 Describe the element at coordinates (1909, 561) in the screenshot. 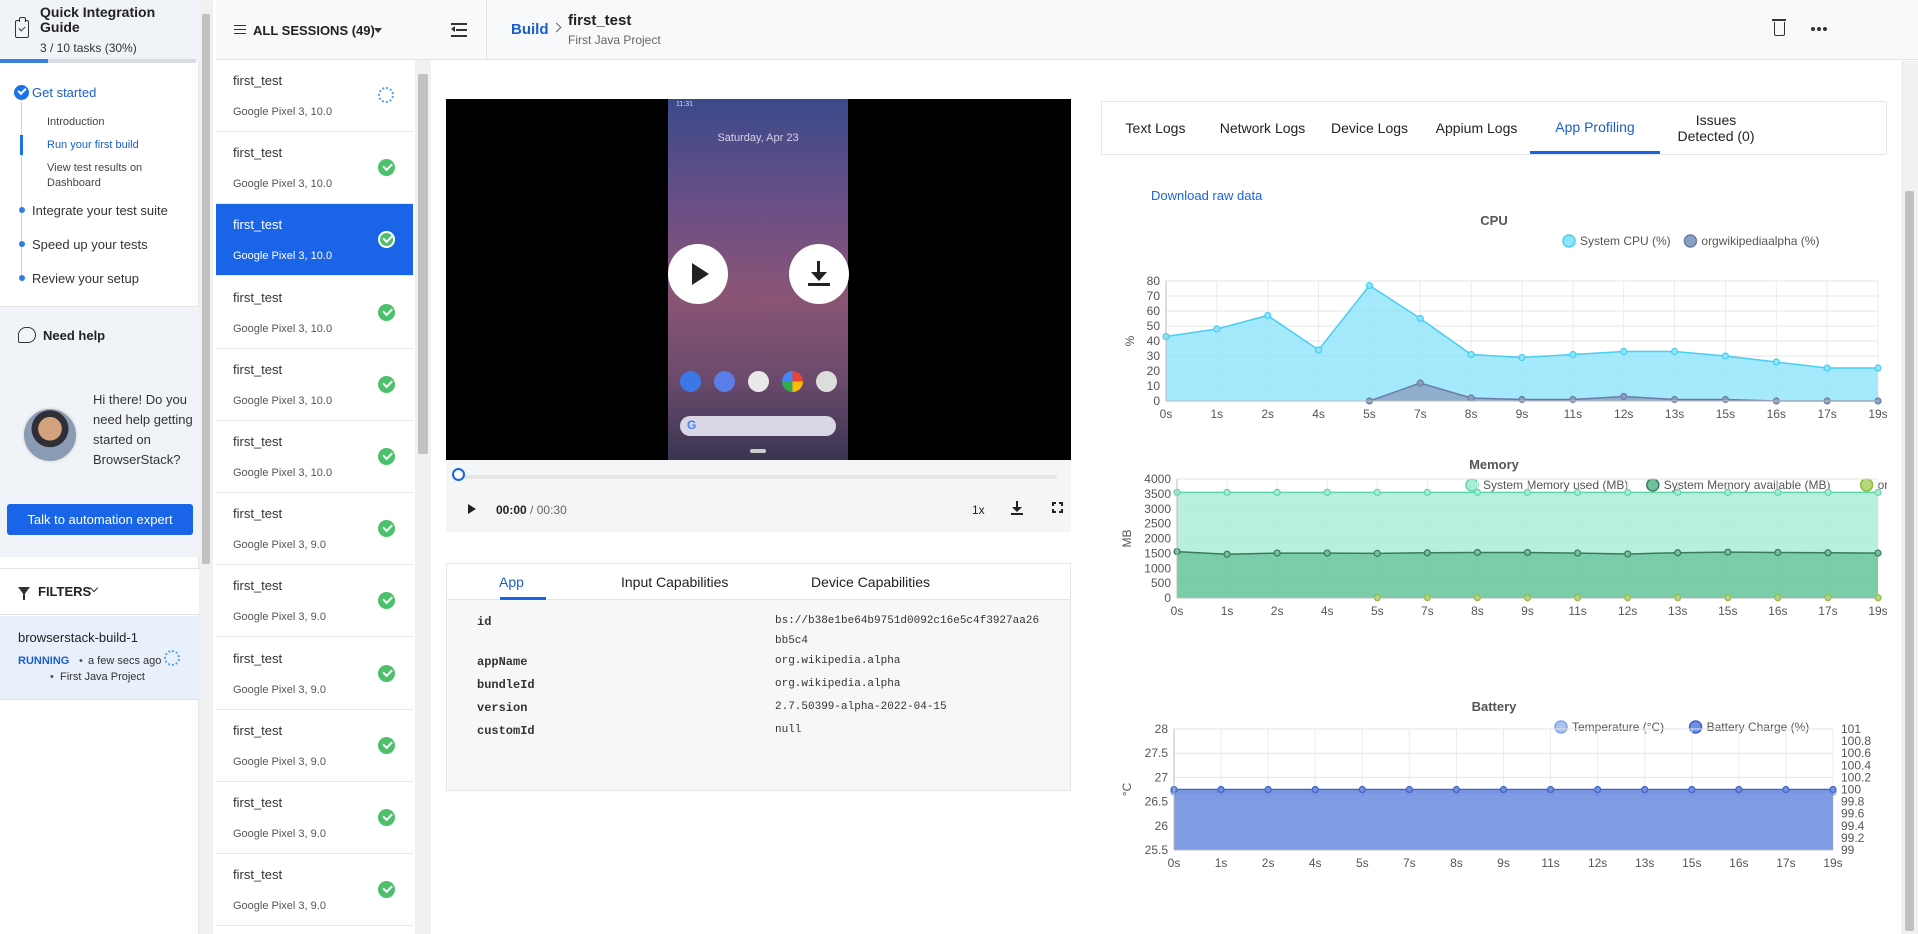

I see `main-scrollbar-thumb` at that location.